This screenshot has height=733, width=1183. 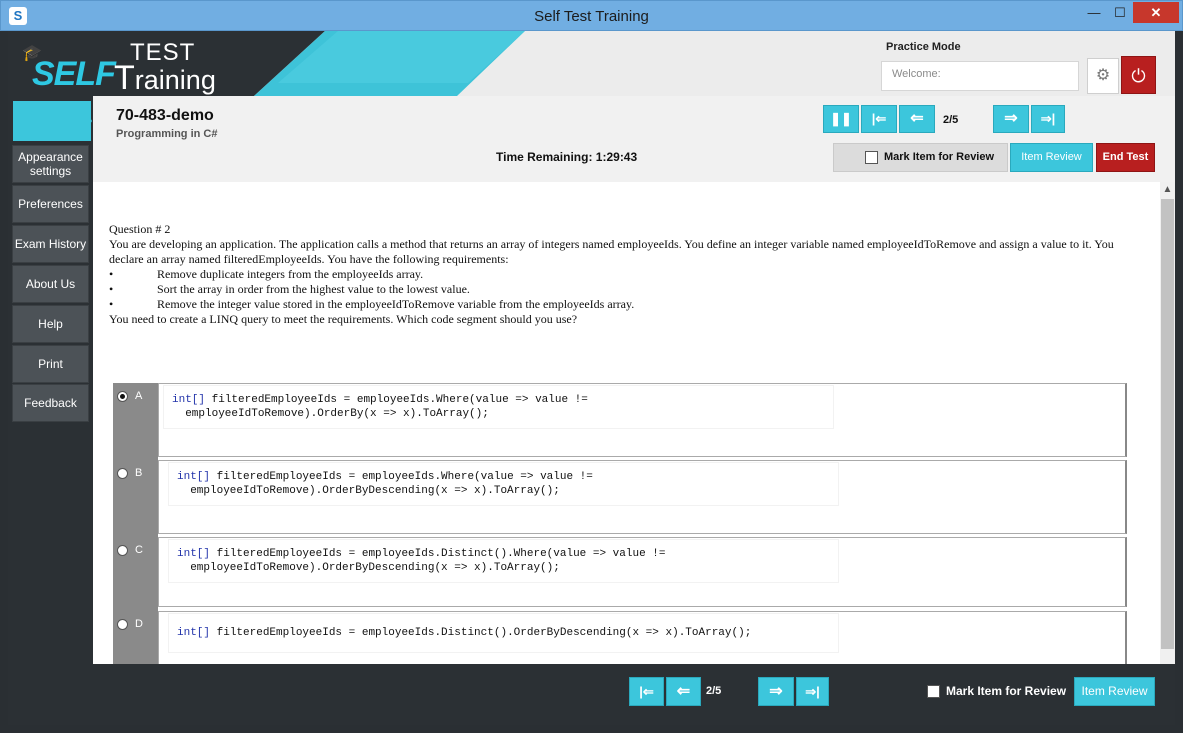 What do you see at coordinates (567, 157) in the screenshot?
I see `time-remaining: Time Remaining: 1:29:43` at bounding box center [567, 157].